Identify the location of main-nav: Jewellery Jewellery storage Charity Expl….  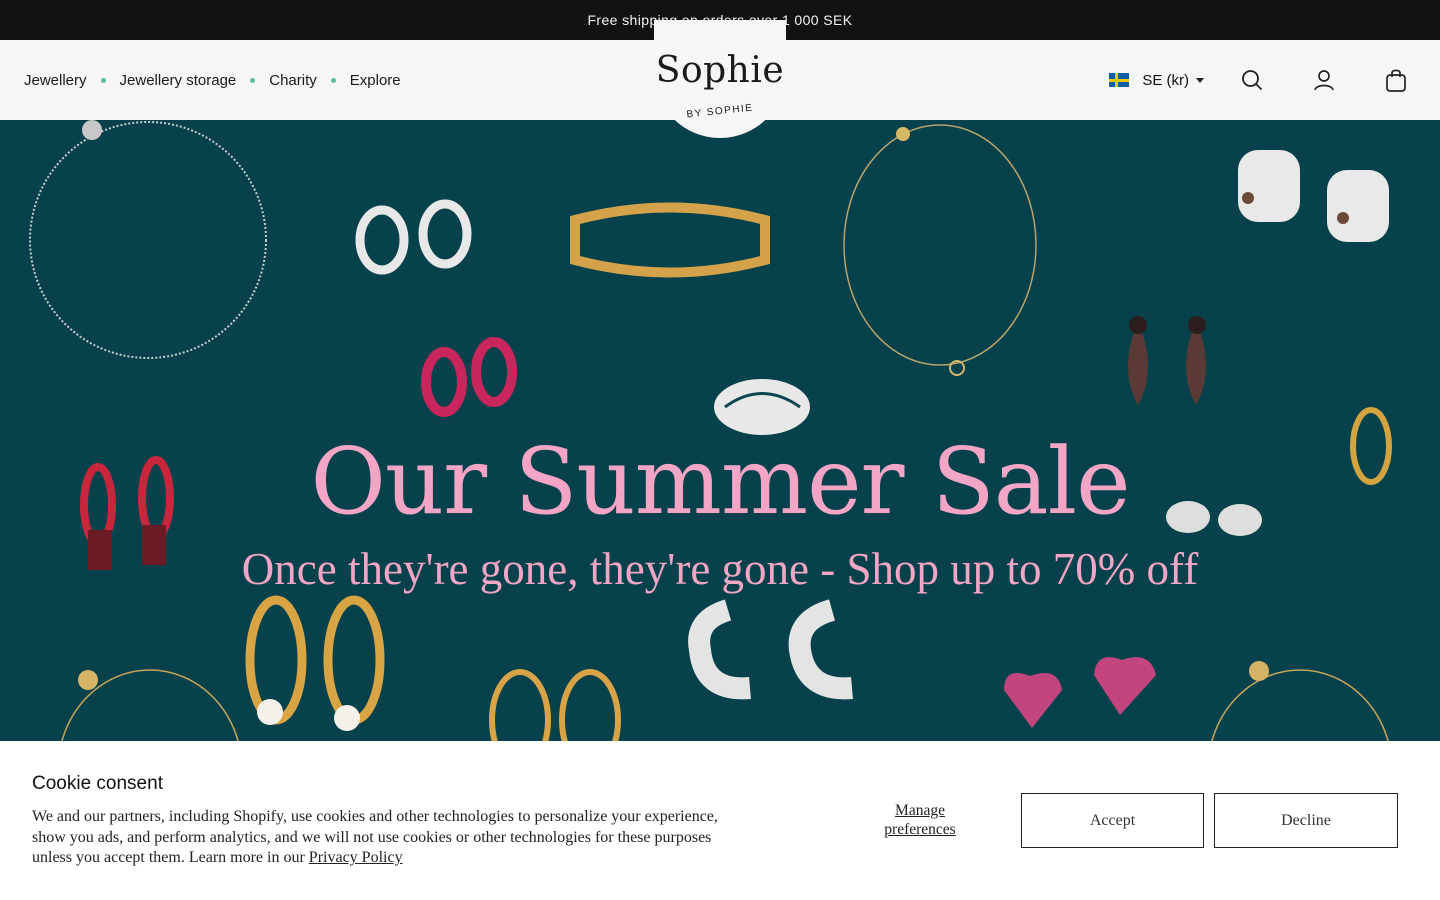
(212, 80).